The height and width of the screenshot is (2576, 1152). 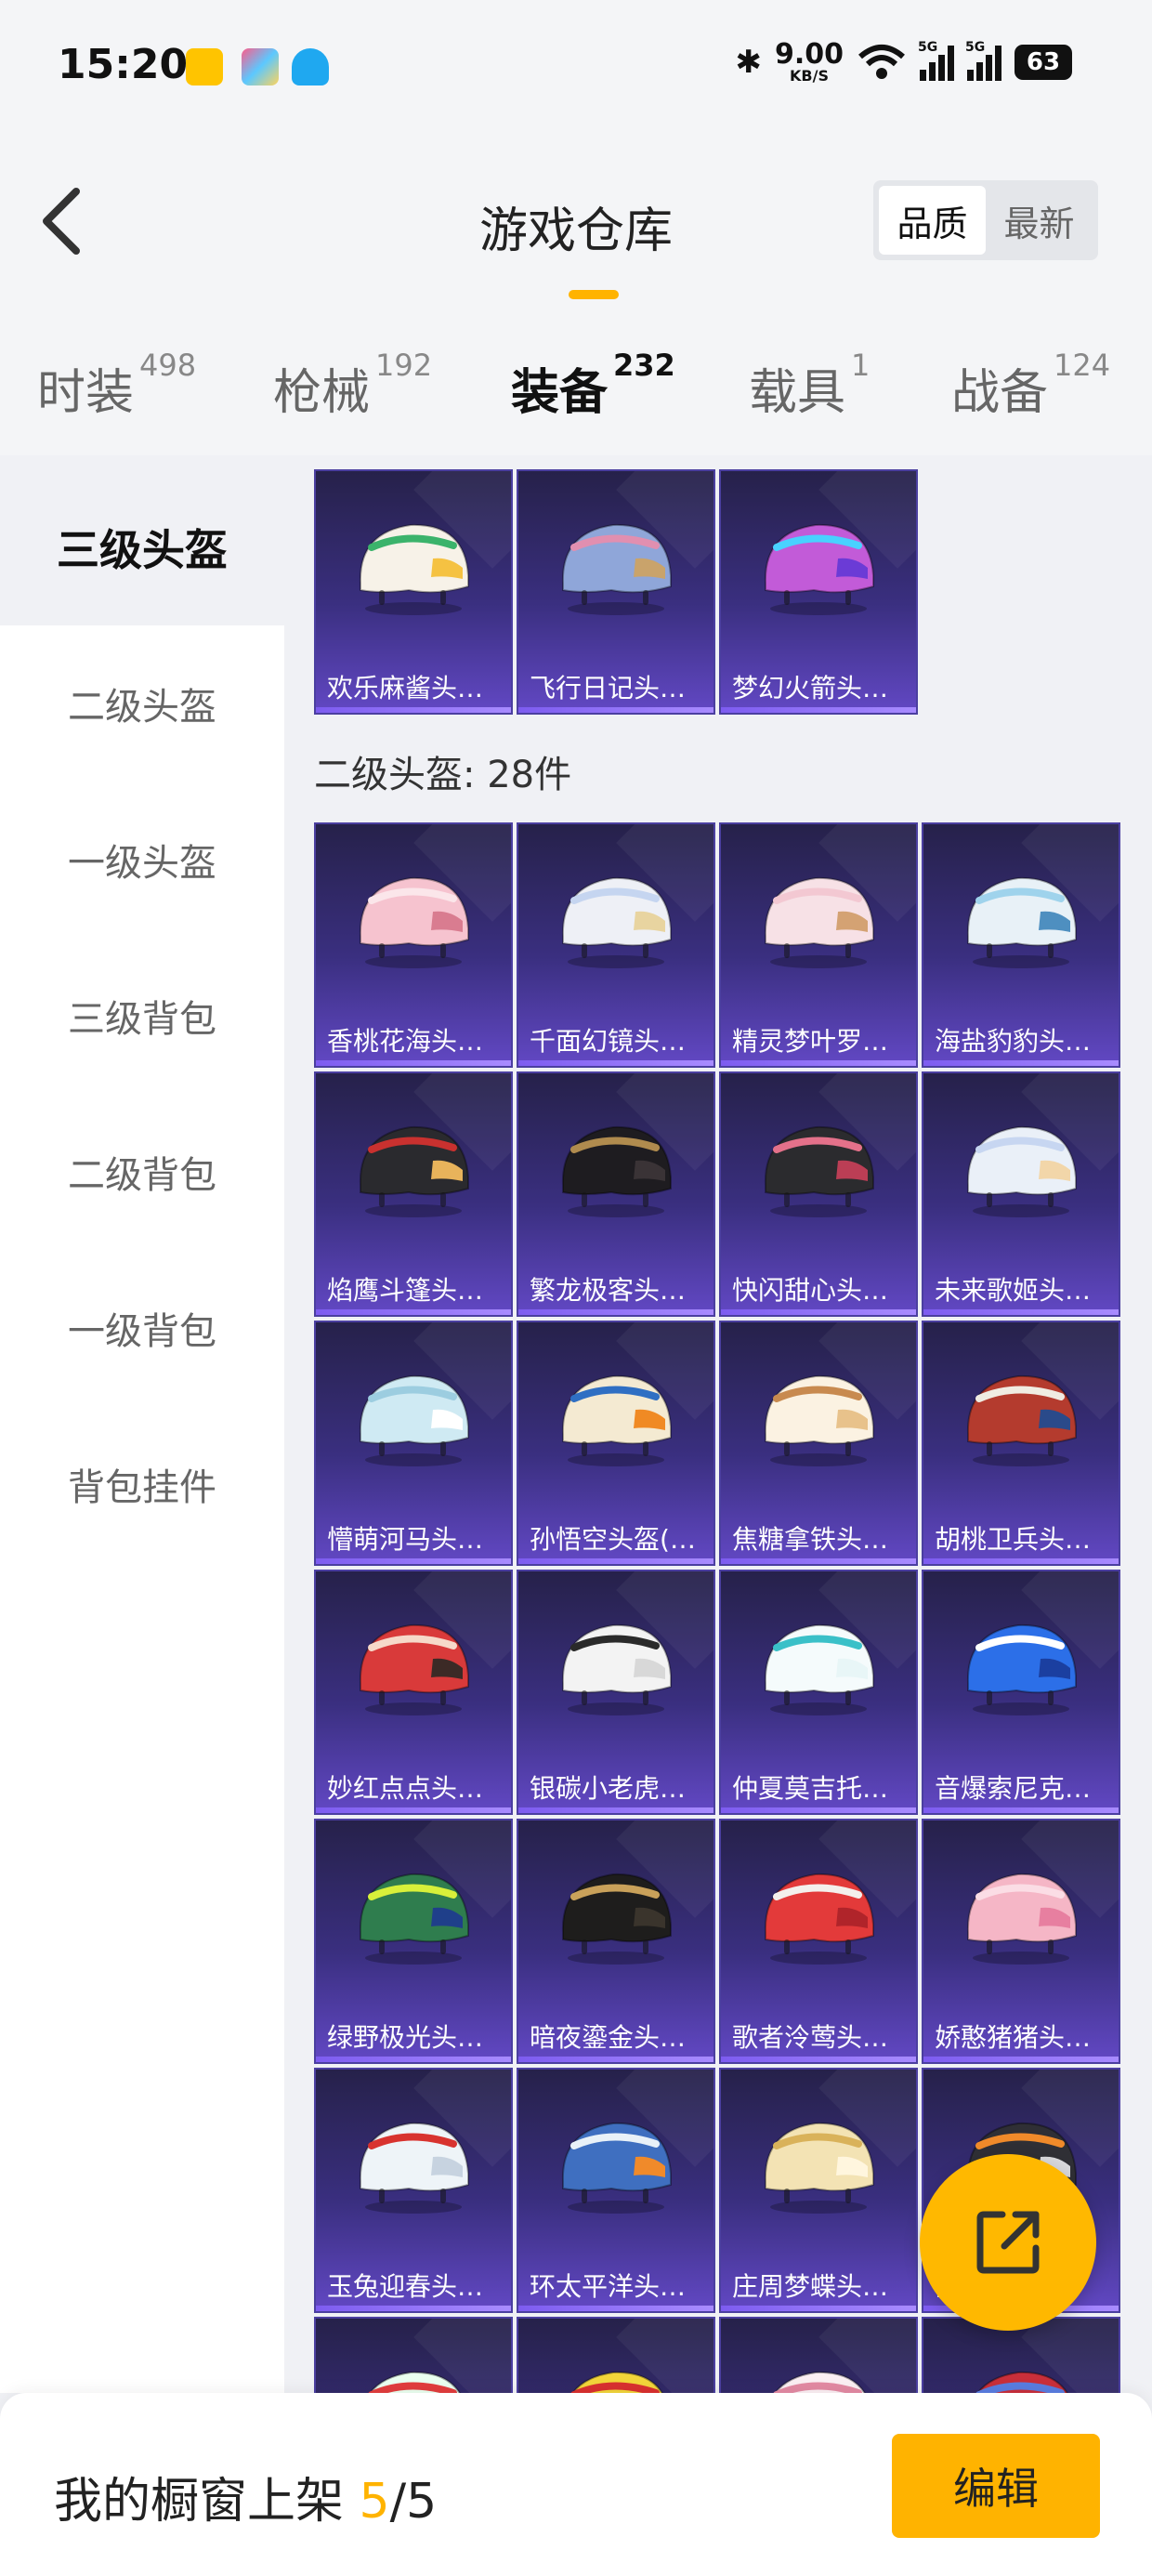 I want to click on tab-equipment: 装备 232, so click(x=593, y=385).